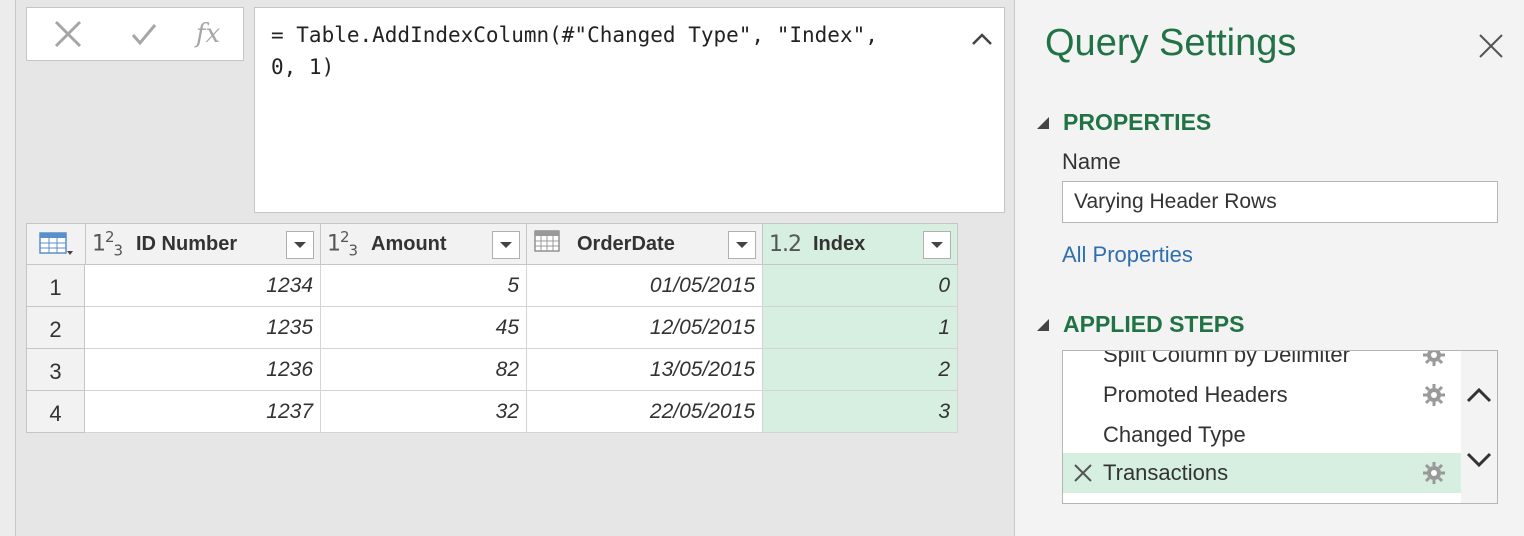  Describe the element at coordinates (626, 243) in the screenshot. I see `column-name: OrderDate` at that location.